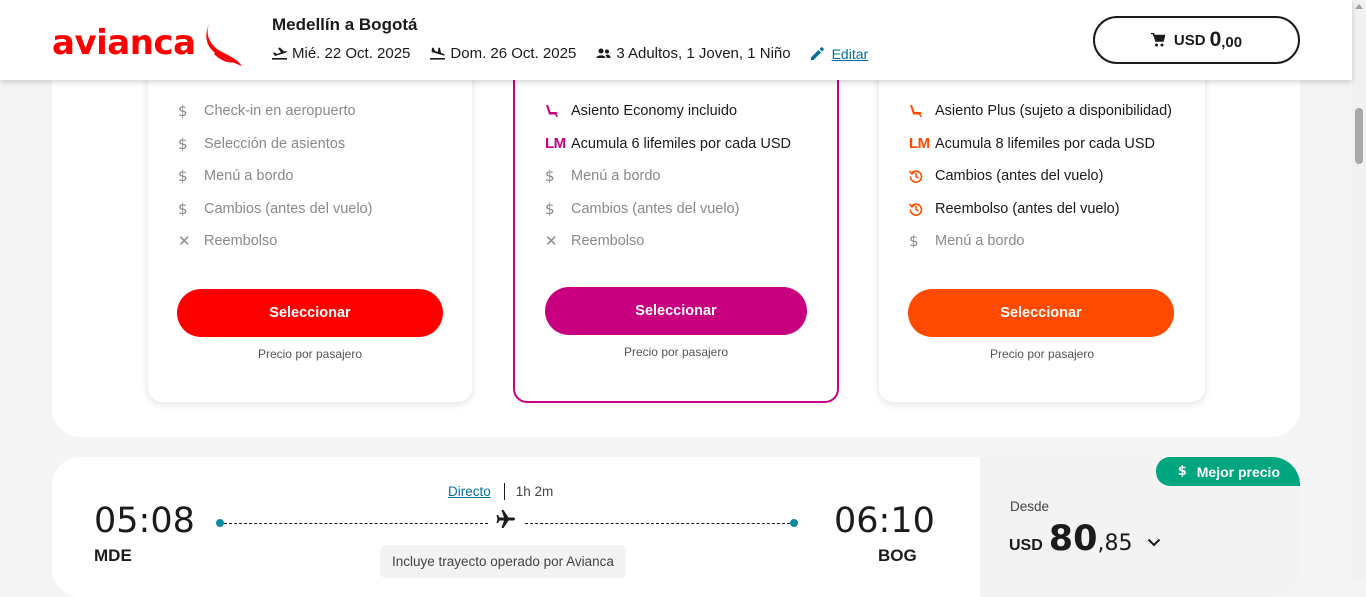  What do you see at coordinates (275, 143) in the screenshot?
I see `feature-text: Selección de asientos` at bounding box center [275, 143].